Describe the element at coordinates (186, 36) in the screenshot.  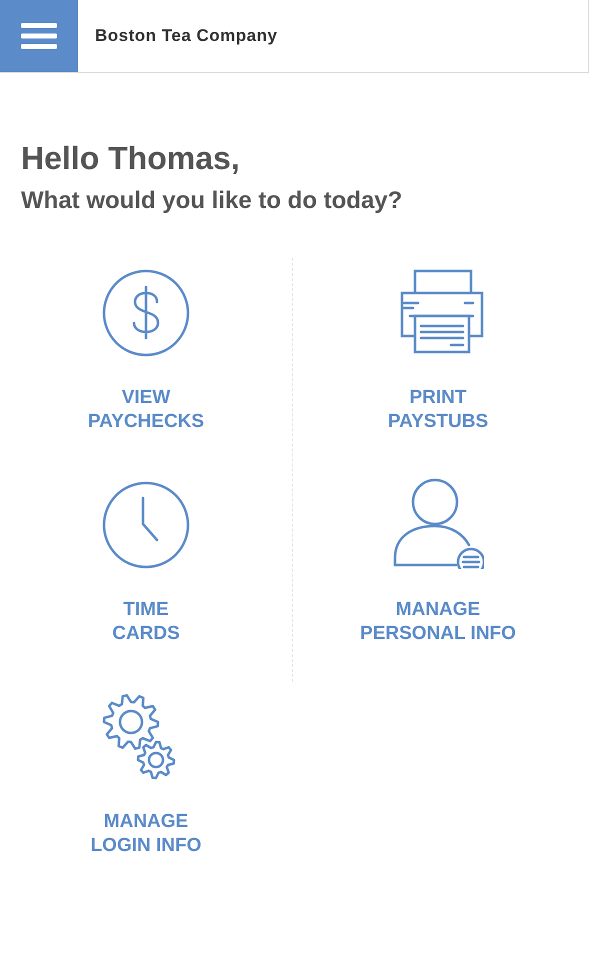
I see `company-name: Boston Tea Company` at that location.